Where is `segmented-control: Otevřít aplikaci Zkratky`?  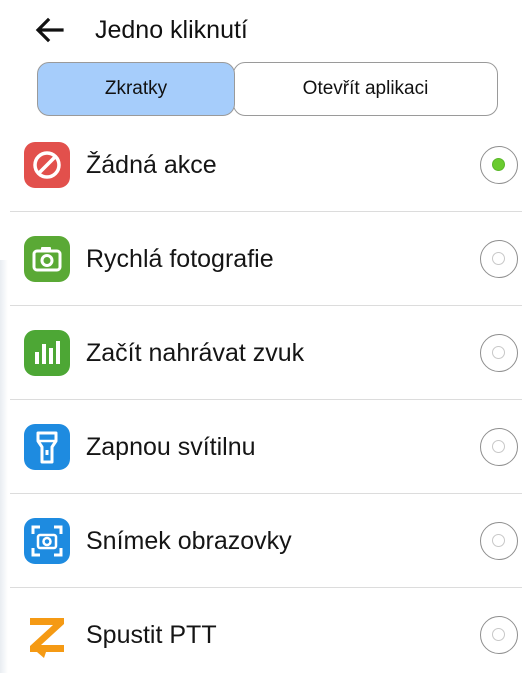
segmented-control: Otevřít aplikaci Zkratky is located at coordinates (267, 90).